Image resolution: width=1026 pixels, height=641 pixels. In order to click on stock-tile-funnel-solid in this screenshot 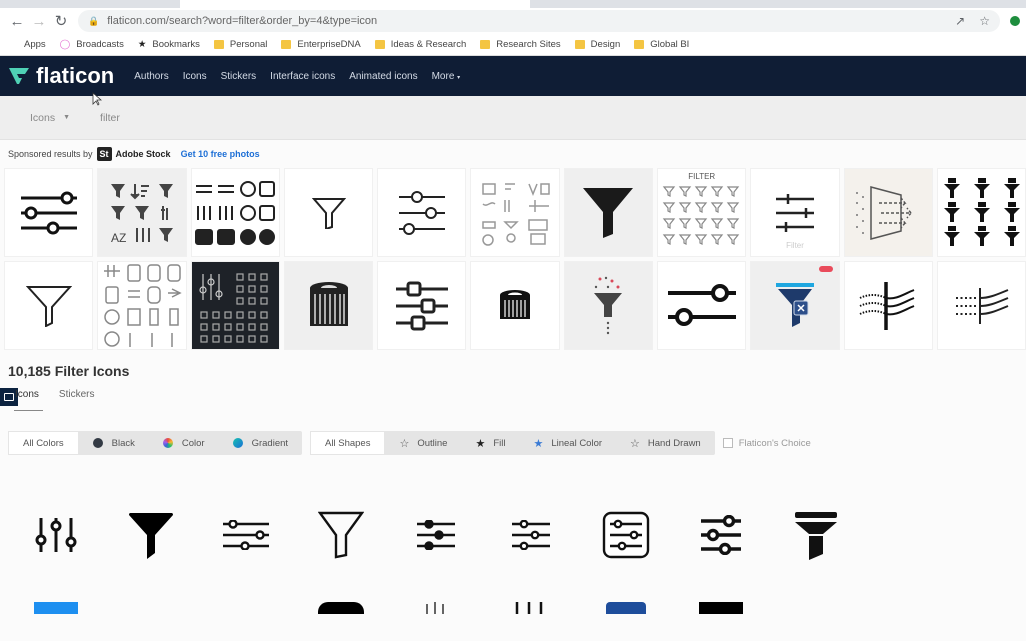, I will do `click(608, 212)`.